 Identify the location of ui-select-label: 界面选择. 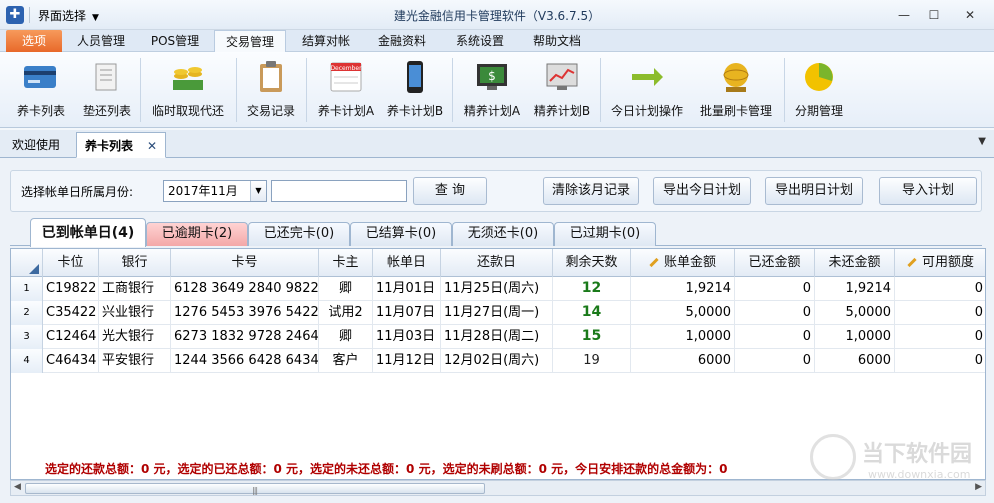
(62, 16).